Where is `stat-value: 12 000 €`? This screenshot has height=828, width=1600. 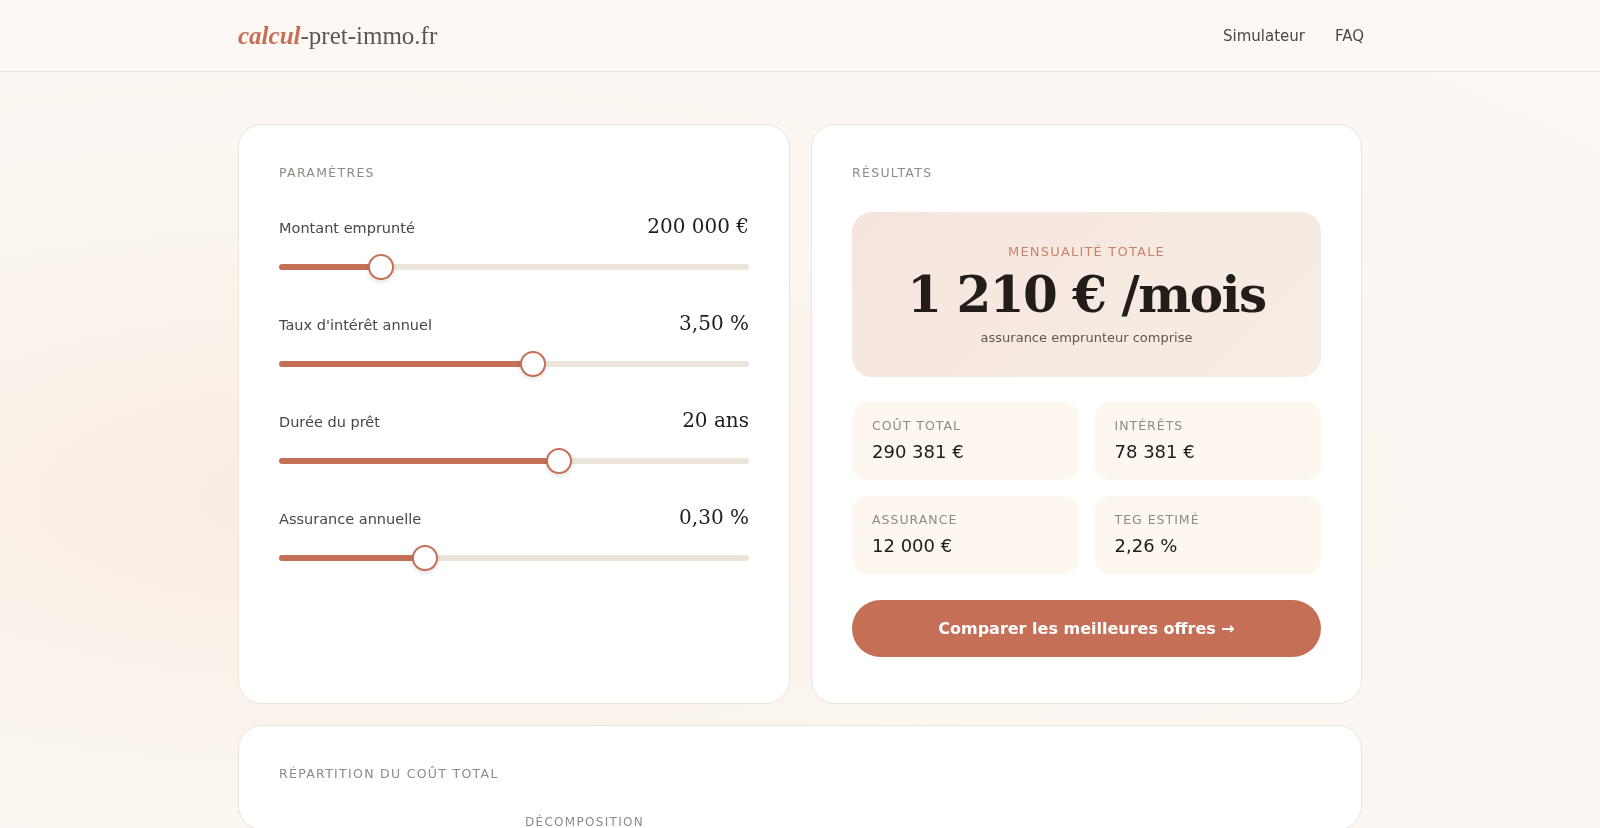
stat-value: 12 000 € is located at coordinates (913, 545).